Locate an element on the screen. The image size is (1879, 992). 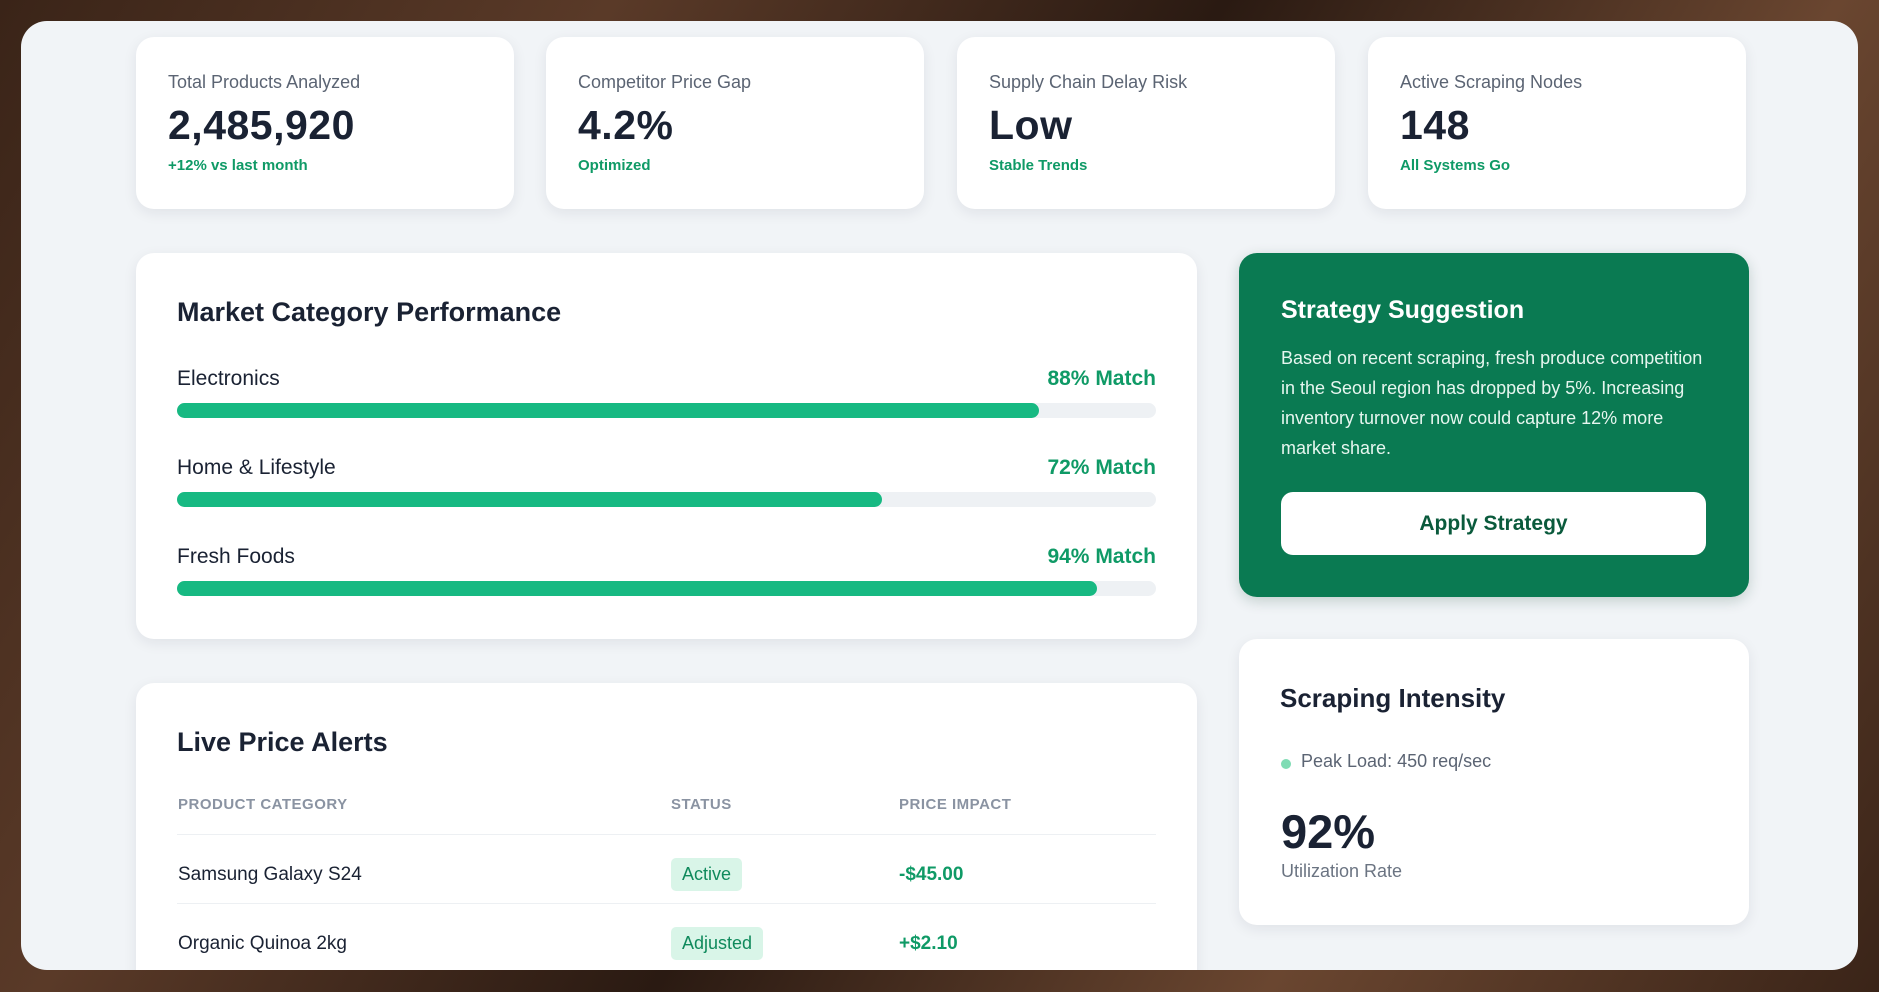
product-name: Organic Quinoa 2kg is located at coordinates (262, 943).